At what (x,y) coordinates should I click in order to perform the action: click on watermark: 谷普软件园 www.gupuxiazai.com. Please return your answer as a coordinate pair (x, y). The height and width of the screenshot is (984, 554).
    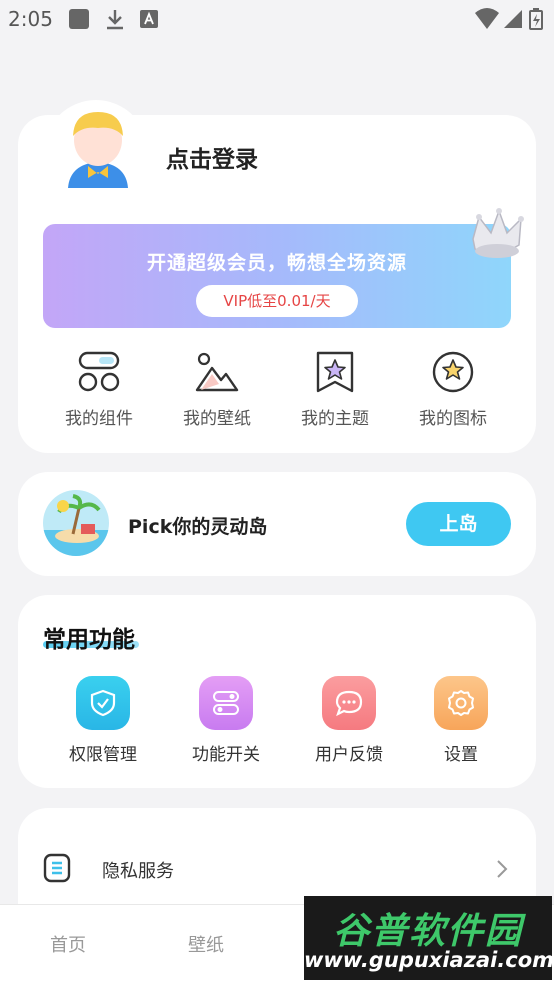
    Looking at the image, I should click on (429, 938).